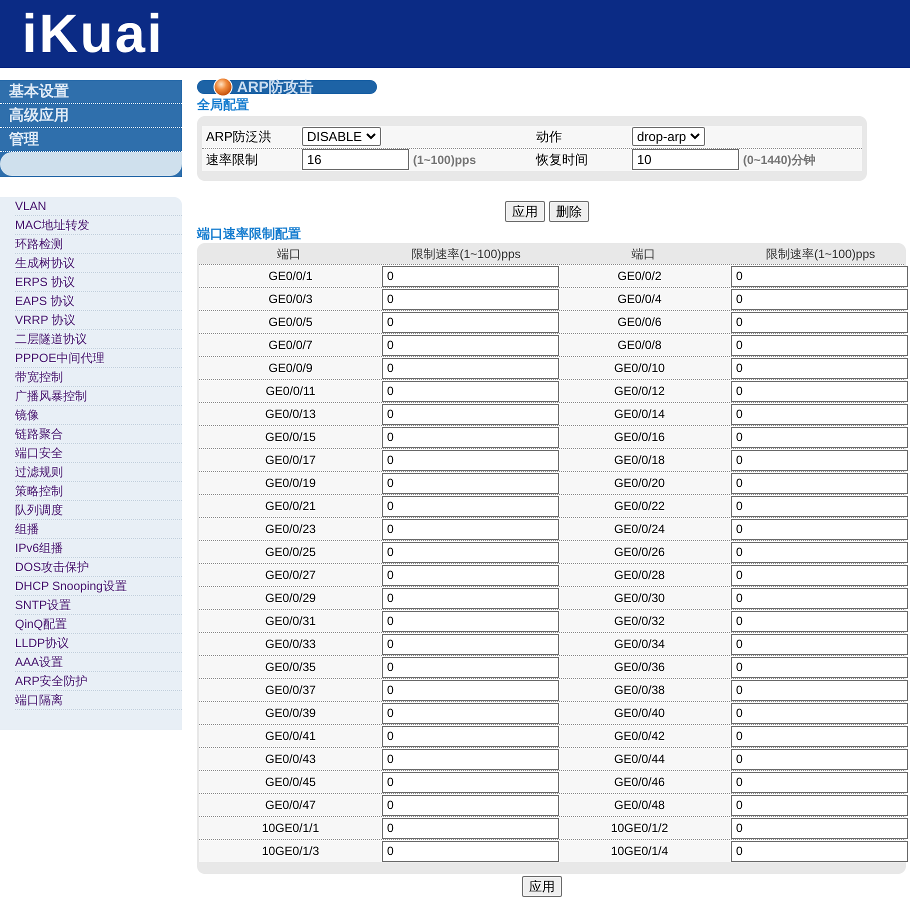 Image resolution: width=910 pixels, height=900 pixels. What do you see at coordinates (98, 339) in the screenshot?
I see `sidebar-item: 二层隧道协议` at bounding box center [98, 339].